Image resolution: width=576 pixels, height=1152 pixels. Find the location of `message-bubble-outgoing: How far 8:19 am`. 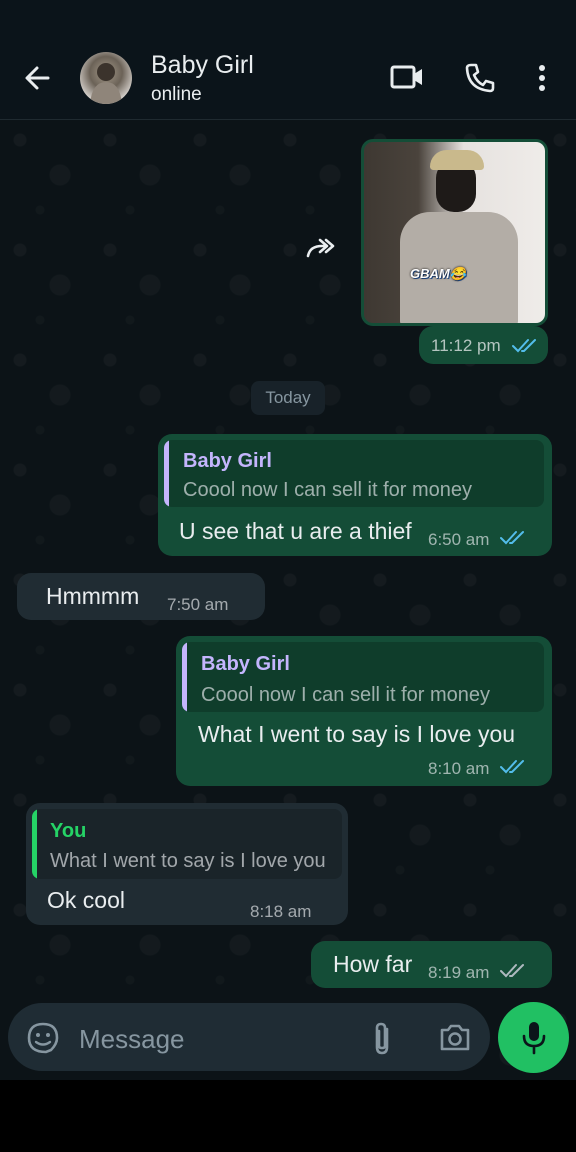

message-bubble-outgoing: How far 8:19 am is located at coordinates (431, 964).